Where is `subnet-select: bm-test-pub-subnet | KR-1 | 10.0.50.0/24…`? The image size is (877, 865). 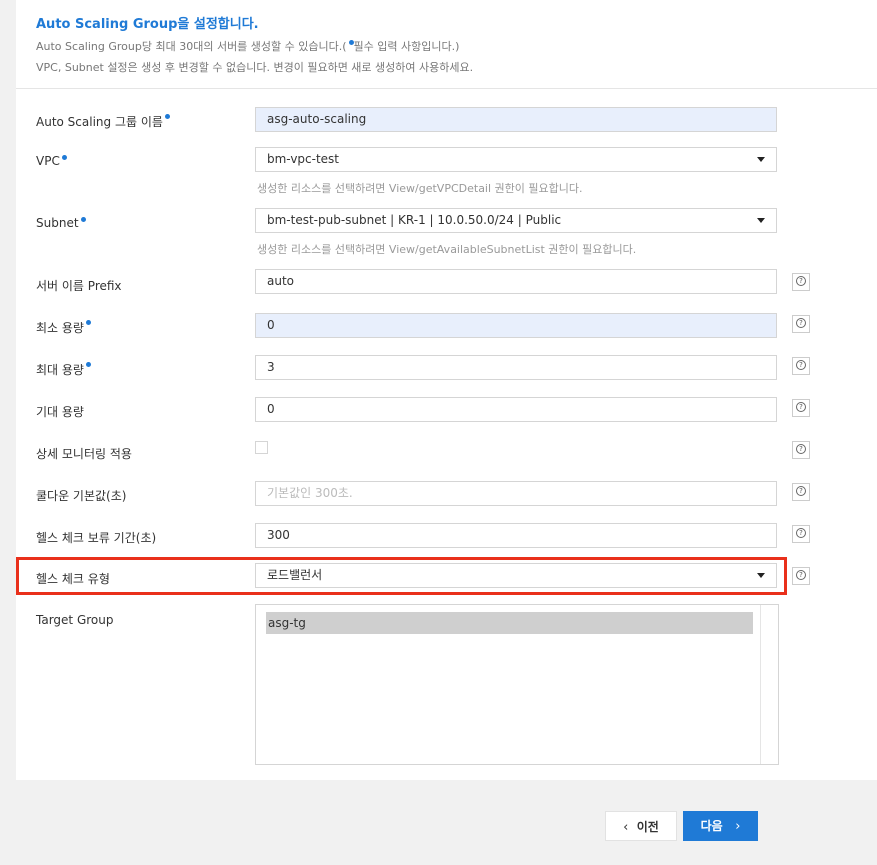 subnet-select: bm-test-pub-subnet | KR-1 | 10.0.50.0/24… is located at coordinates (516, 220).